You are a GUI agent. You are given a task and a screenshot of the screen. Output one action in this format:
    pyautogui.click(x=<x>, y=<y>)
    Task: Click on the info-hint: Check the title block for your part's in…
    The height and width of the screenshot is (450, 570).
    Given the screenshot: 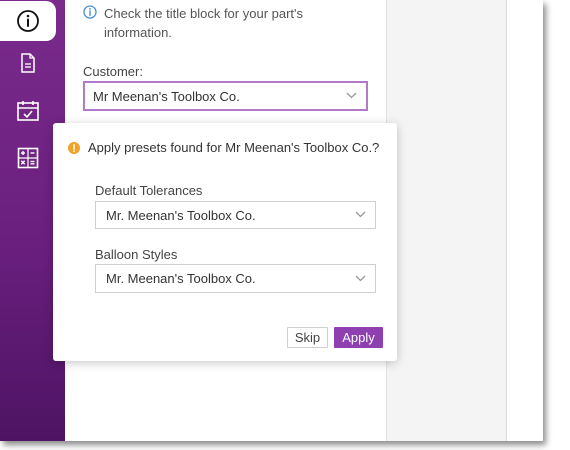 What is the action you would take?
    pyautogui.click(x=223, y=23)
    